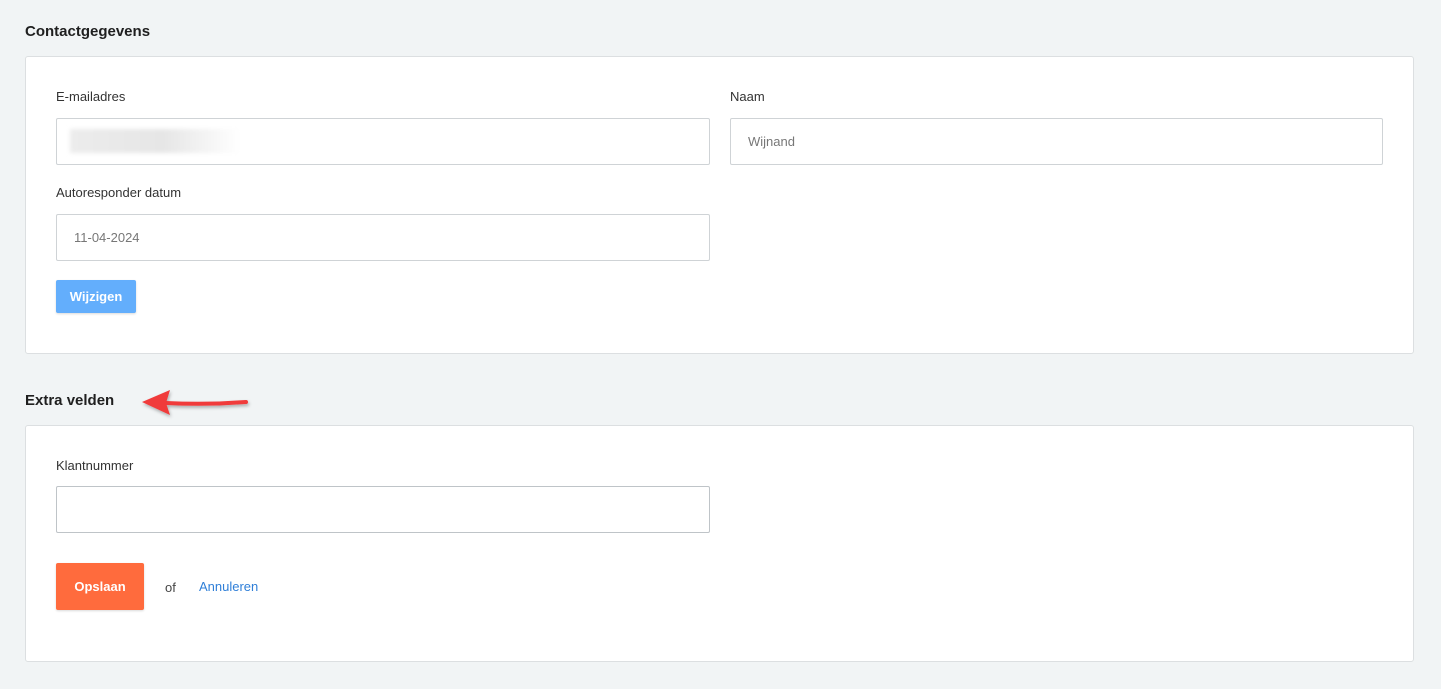  Describe the element at coordinates (383, 509) in the screenshot. I see `customer-number-field` at that location.